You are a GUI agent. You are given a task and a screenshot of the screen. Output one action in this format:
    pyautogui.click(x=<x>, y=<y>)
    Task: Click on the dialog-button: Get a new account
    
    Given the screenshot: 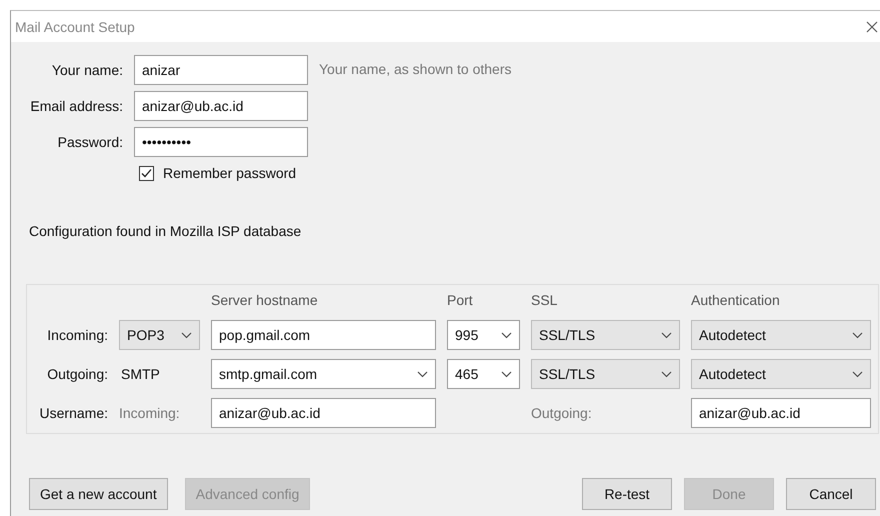 What is the action you would take?
    pyautogui.click(x=98, y=494)
    